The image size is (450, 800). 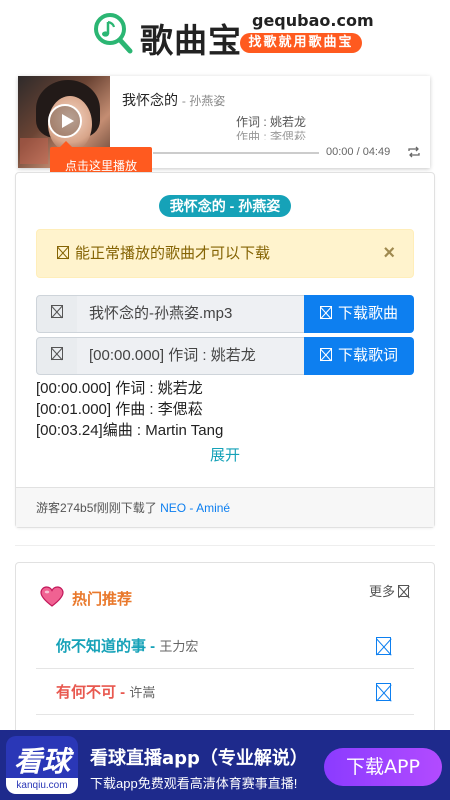 I want to click on close-icon: ×, so click(x=389, y=253).